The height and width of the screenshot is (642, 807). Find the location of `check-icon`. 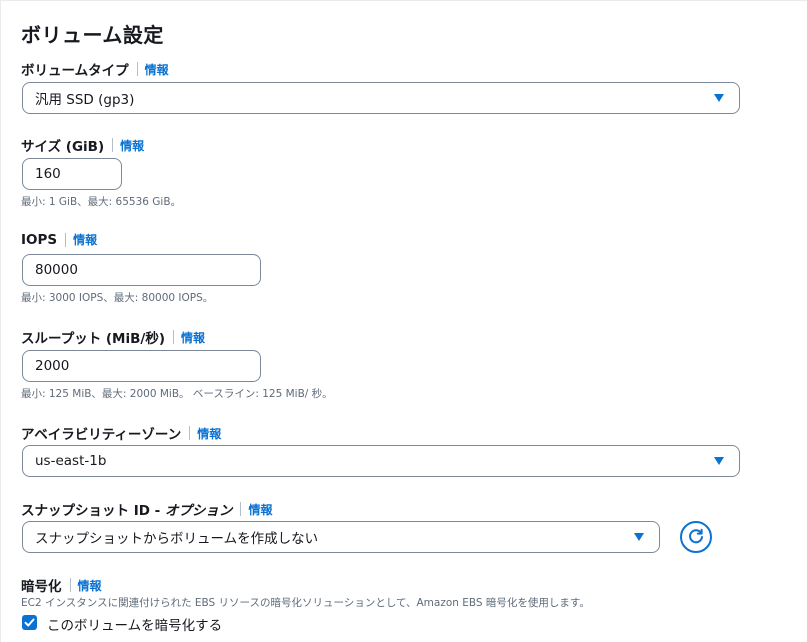

check-icon is located at coordinates (29, 622).